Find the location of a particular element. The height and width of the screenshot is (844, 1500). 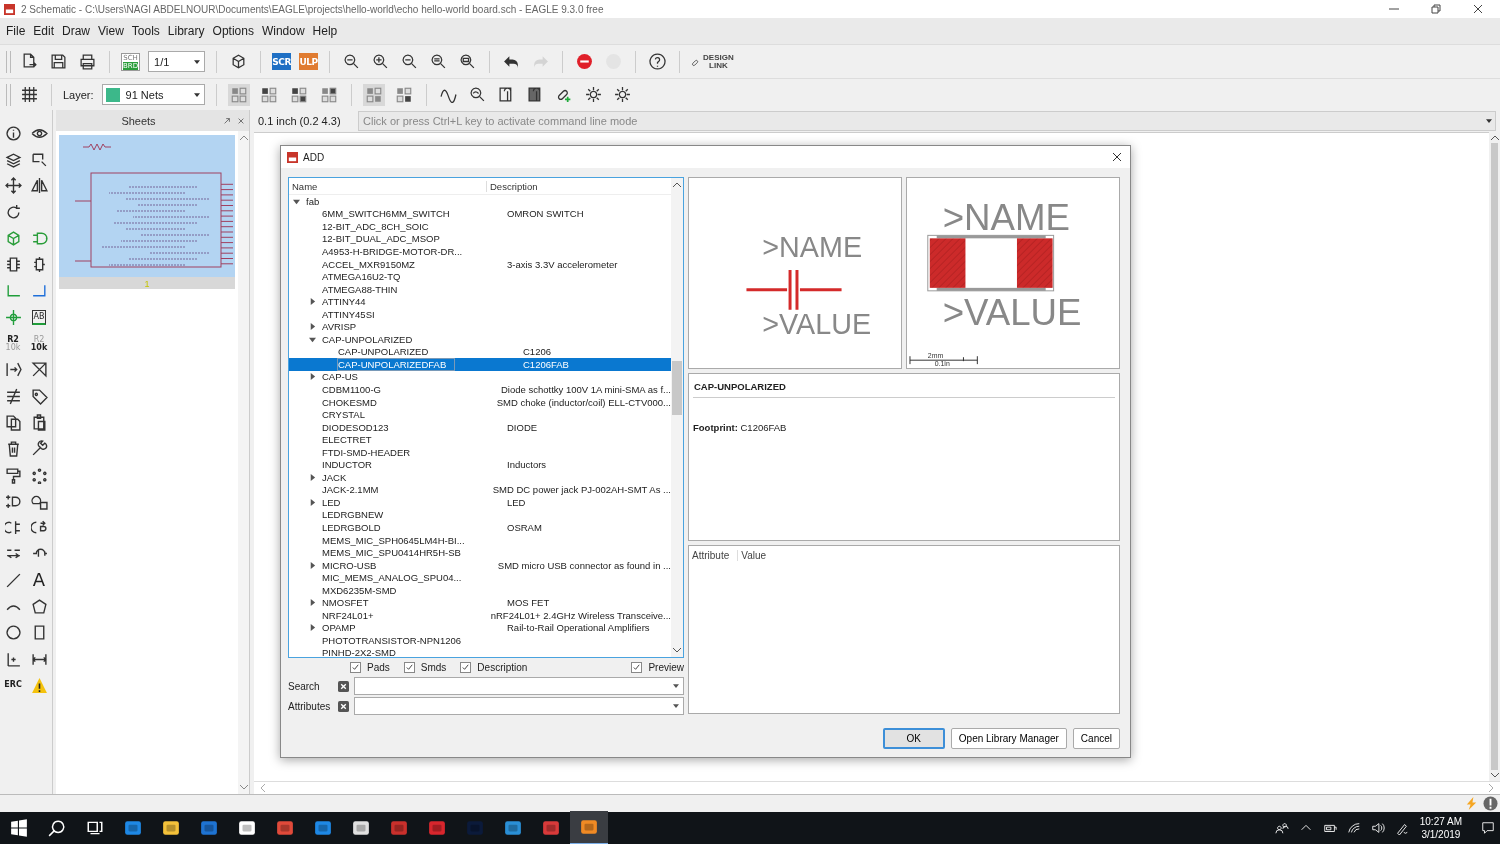

attributes-field is located at coordinates (519, 706).